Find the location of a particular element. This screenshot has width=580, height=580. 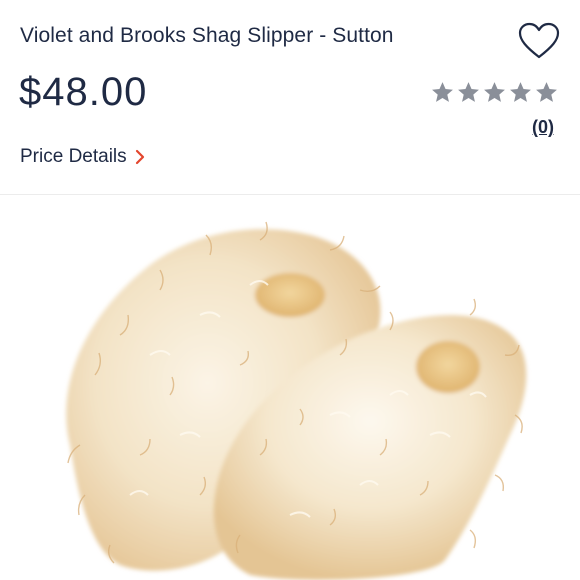

price-details-label: Price Details is located at coordinates (73, 156).